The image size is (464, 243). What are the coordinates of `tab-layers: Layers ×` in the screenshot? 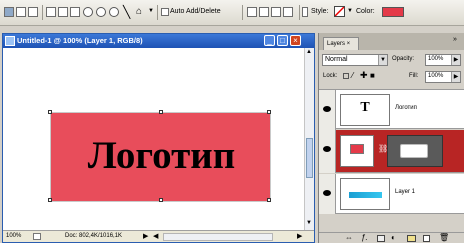 It's located at (341, 43).